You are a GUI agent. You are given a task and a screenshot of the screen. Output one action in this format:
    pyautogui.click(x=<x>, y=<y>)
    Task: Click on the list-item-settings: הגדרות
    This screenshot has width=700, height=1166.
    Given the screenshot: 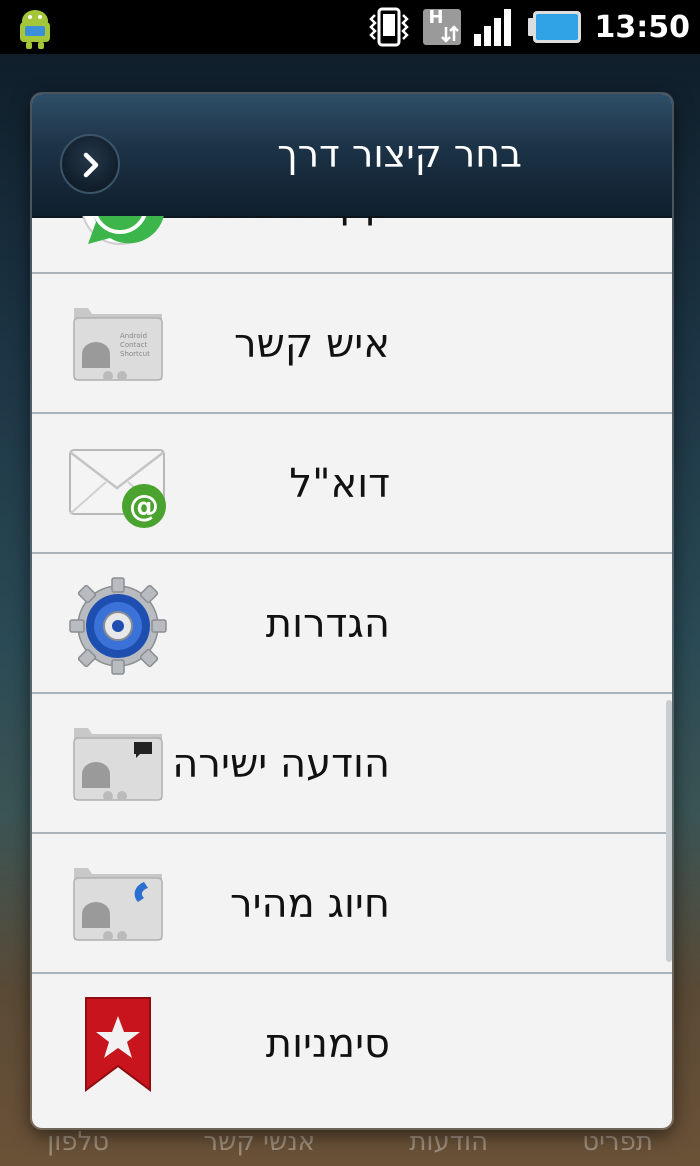 What is the action you would take?
    pyautogui.click(x=352, y=624)
    